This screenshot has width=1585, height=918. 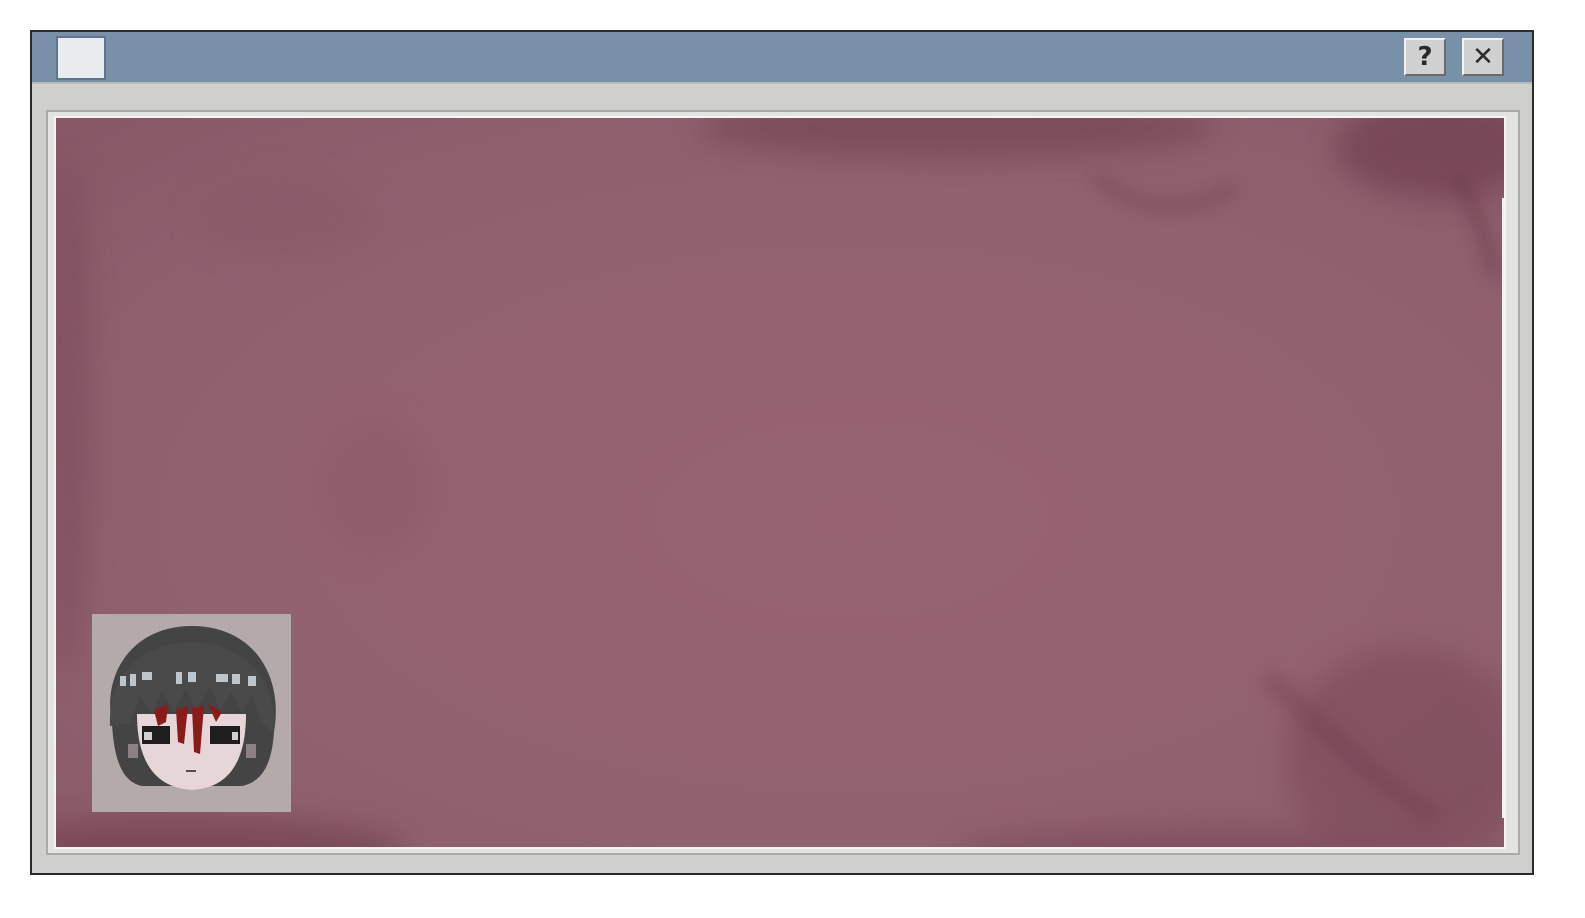 I want to click on character-face-portrait, so click(x=191, y=713).